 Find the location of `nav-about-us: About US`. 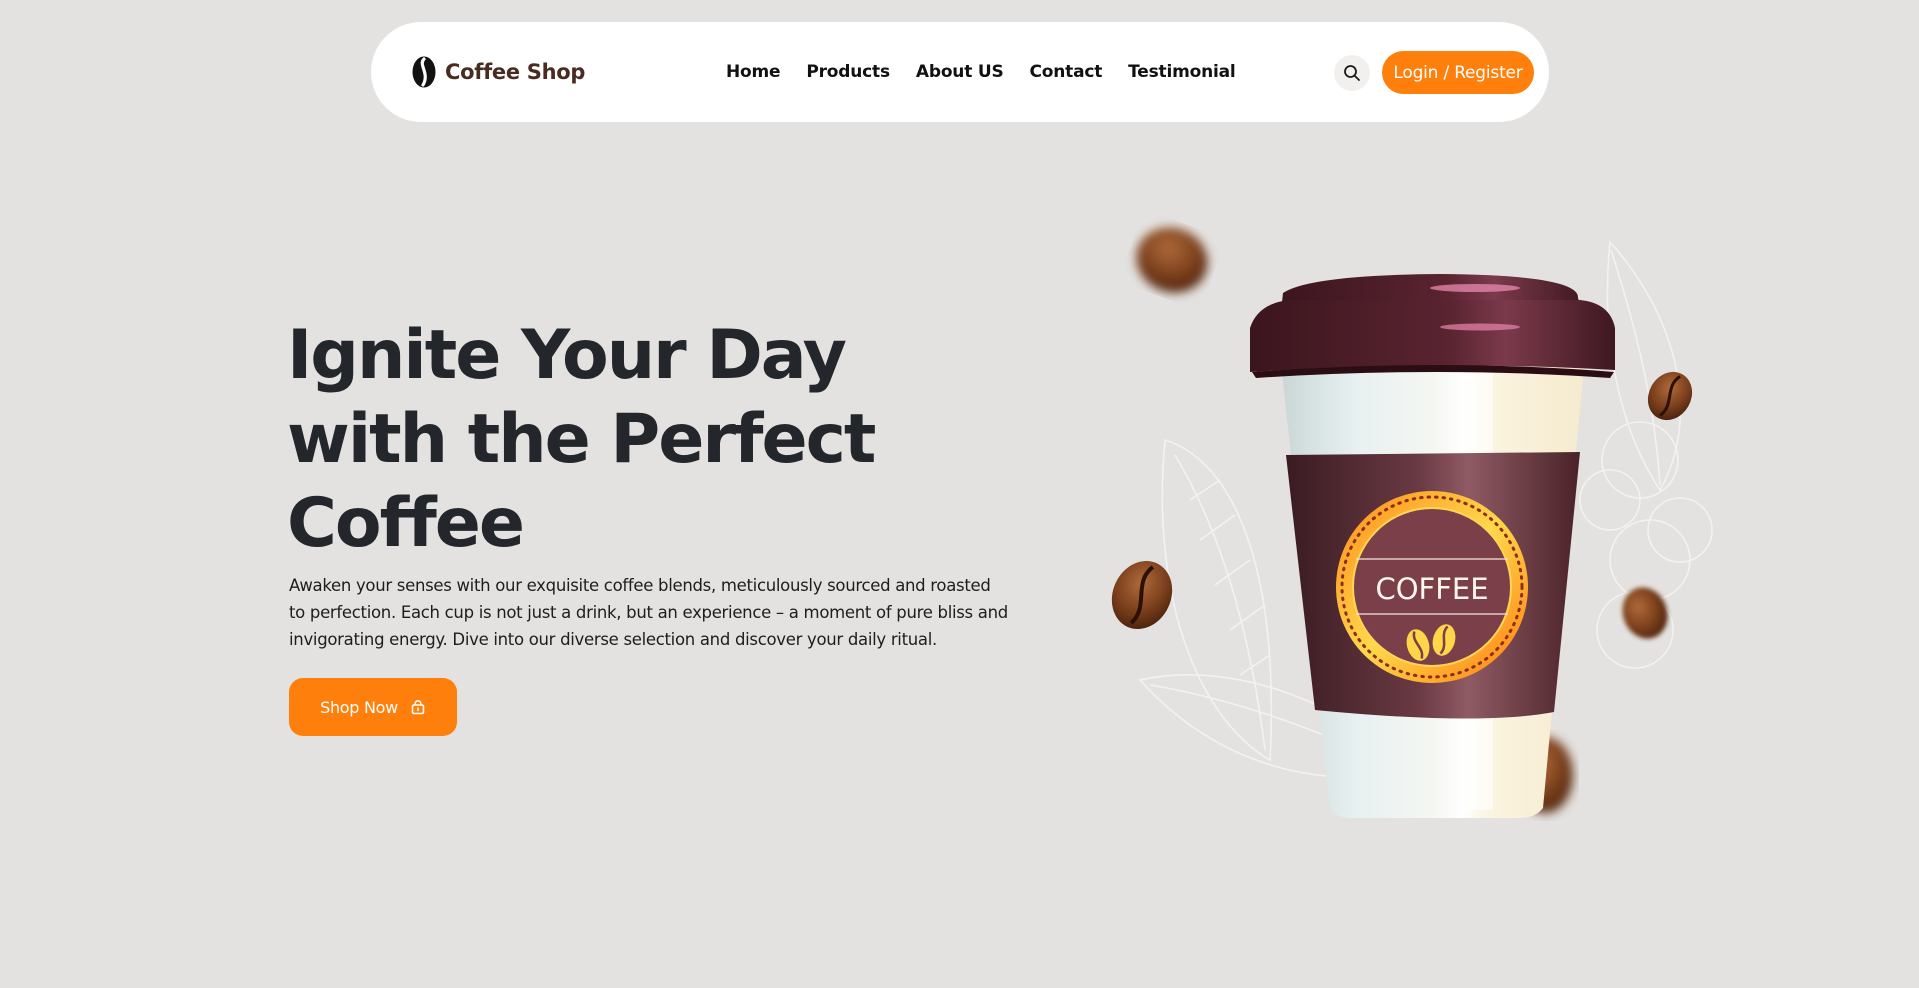

nav-about-us: About US is located at coordinates (960, 72).